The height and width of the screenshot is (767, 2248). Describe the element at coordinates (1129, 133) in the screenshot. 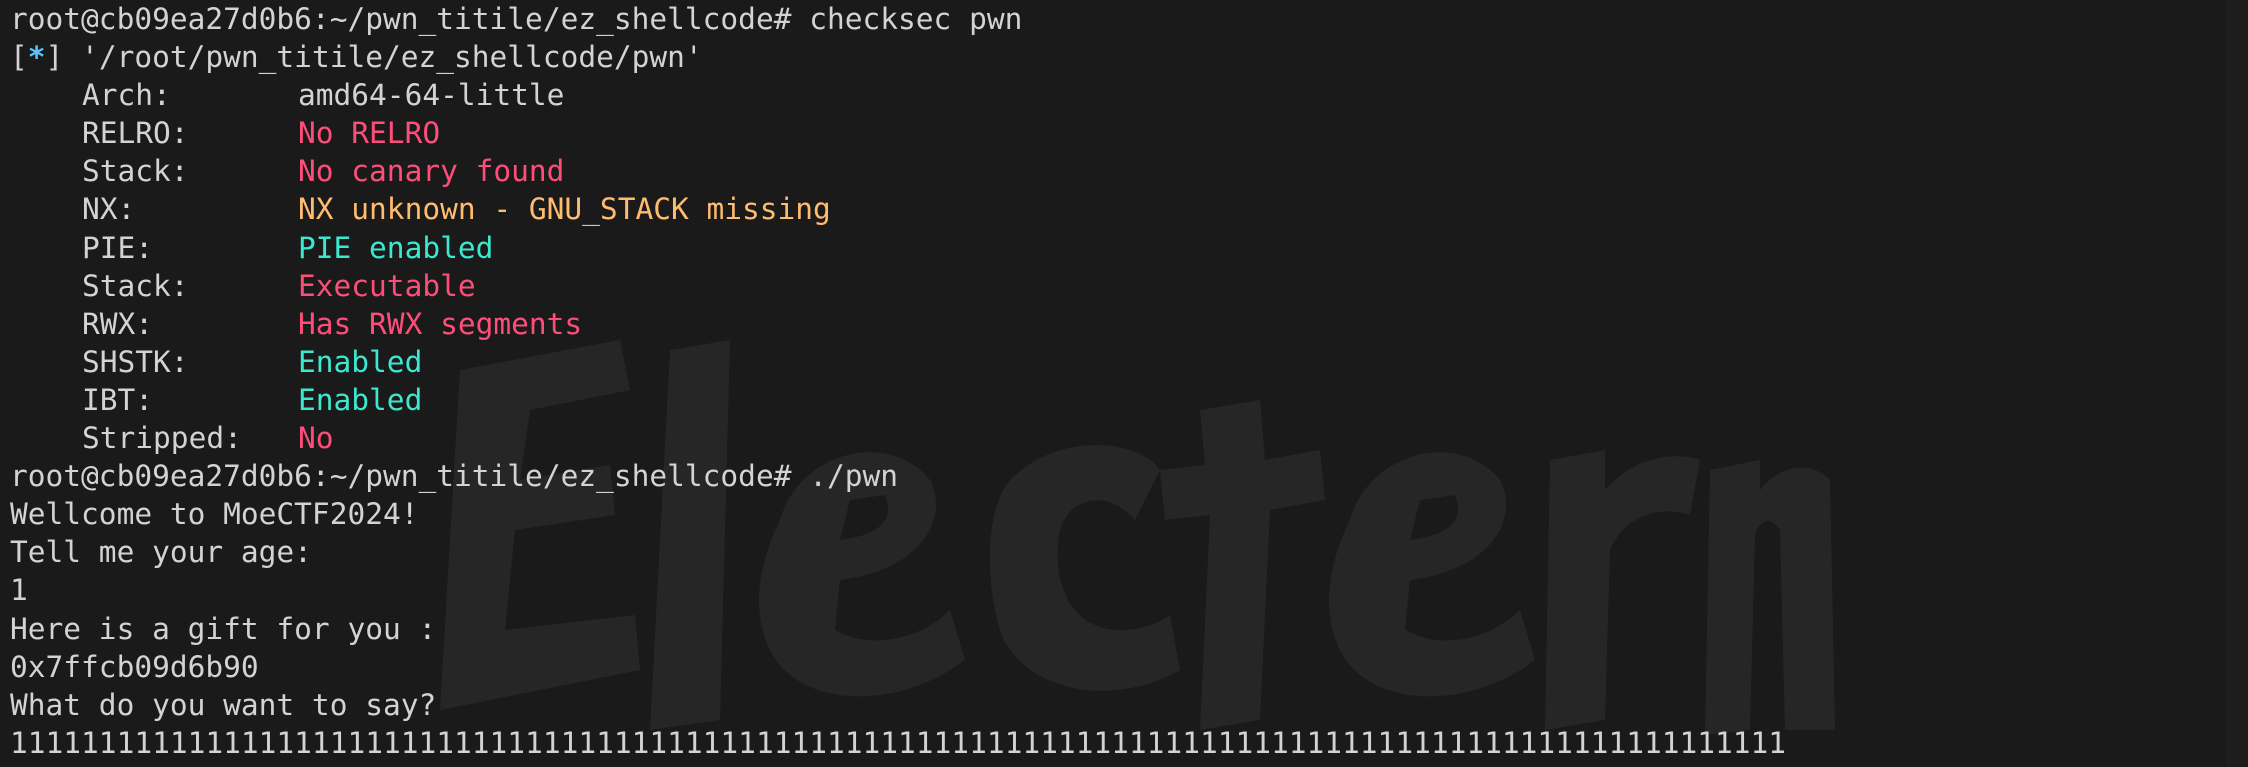

I see `checksec-row: RELRO: No RELRO` at that location.